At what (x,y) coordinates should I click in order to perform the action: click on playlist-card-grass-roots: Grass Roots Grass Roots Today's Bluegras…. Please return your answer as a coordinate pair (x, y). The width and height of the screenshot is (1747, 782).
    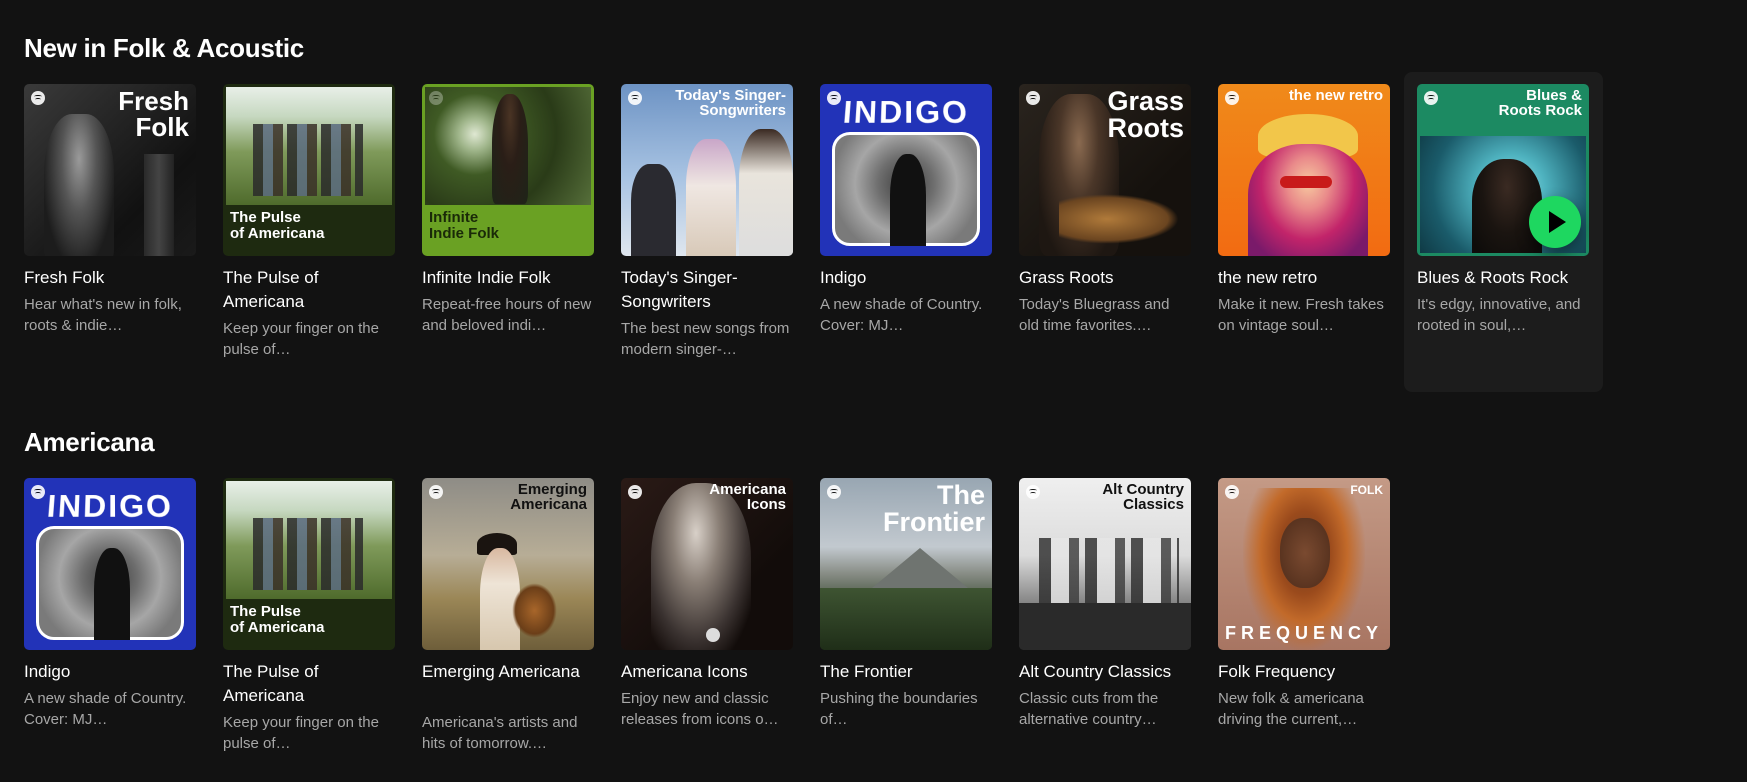
    Looking at the image, I should click on (1118, 234).